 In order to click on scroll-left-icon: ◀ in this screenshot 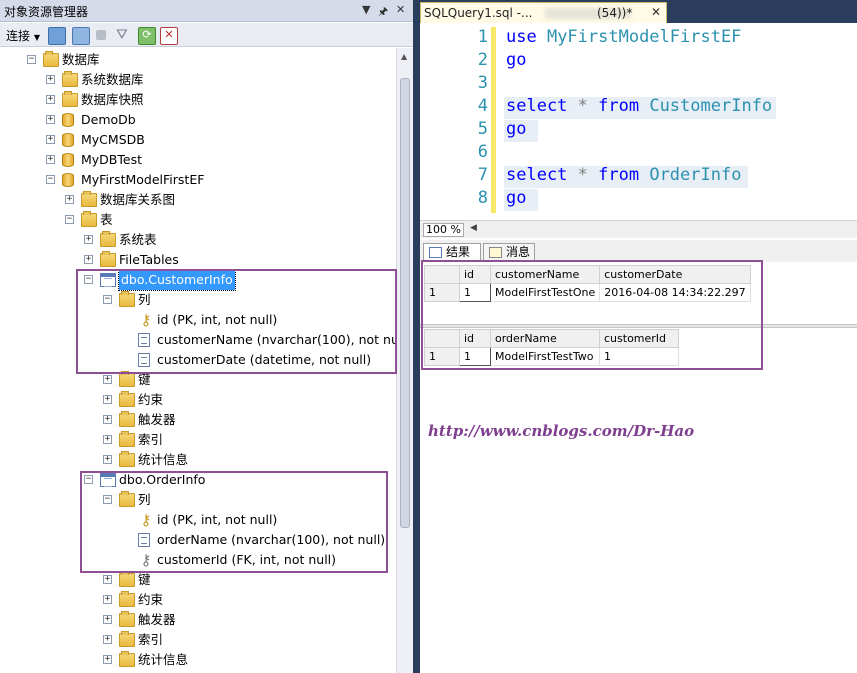, I will do `click(473, 228)`.